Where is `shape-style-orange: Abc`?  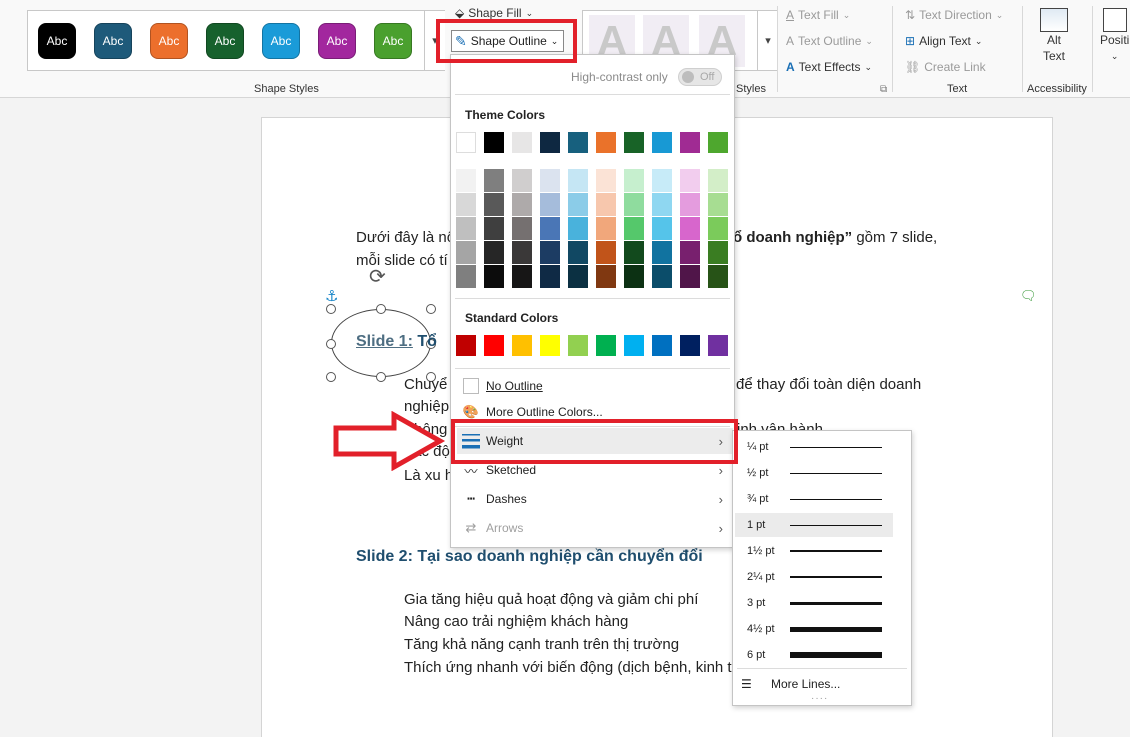
shape-style-orange: Abc is located at coordinates (169, 41).